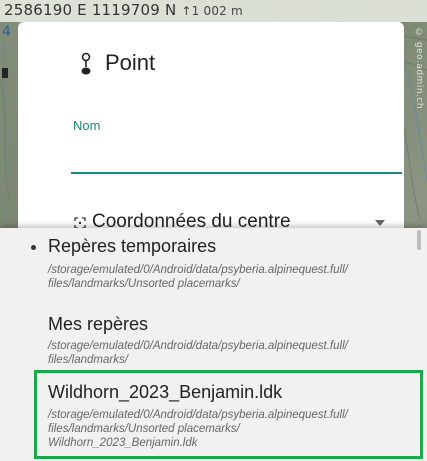 This screenshot has height=461, width=427. I want to click on list-item-title: Wildhorn_2023_Benjamin.ldk, so click(165, 392).